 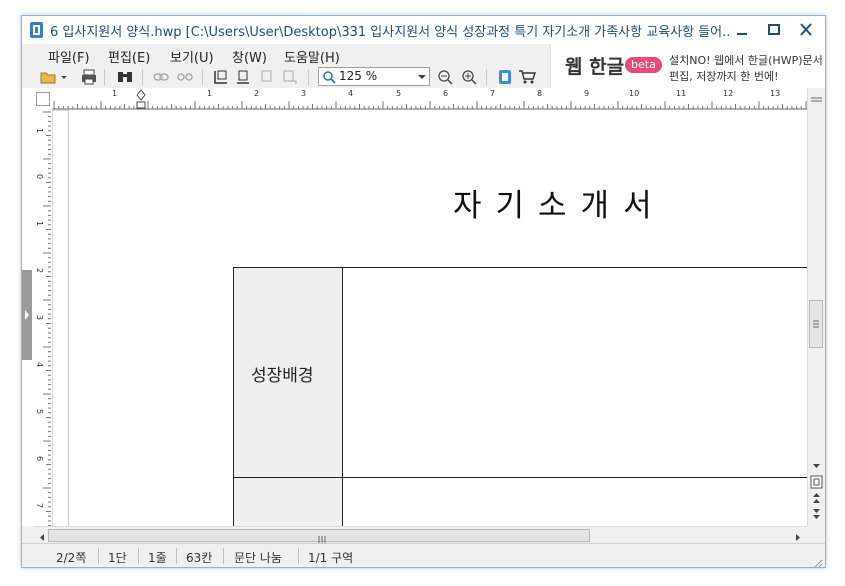 What do you see at coordinates (527, 77) in the screenshot?
I see `shopping-cart-icon` at bounding box center [527, 77].